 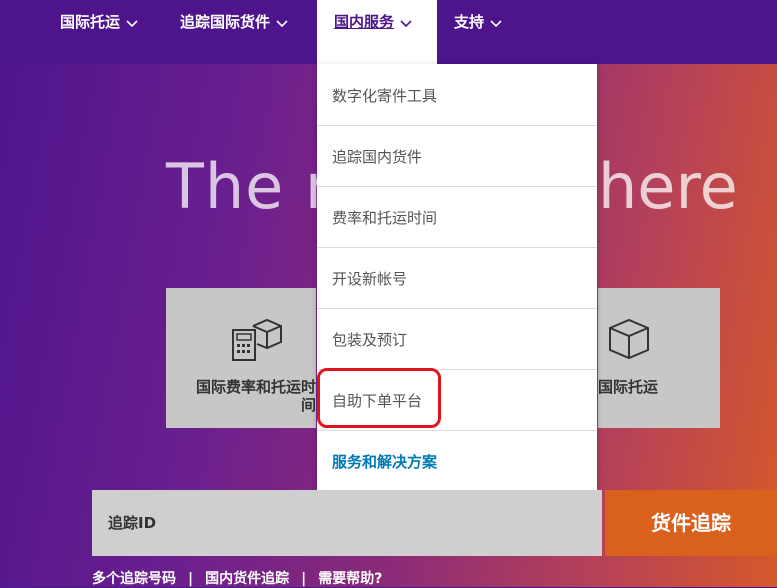 What do you see at coordinates (134, 579) in the screenshot?
I see `multiple-tracking-link: 多个追踪号码` at bounding box center [134, 579].